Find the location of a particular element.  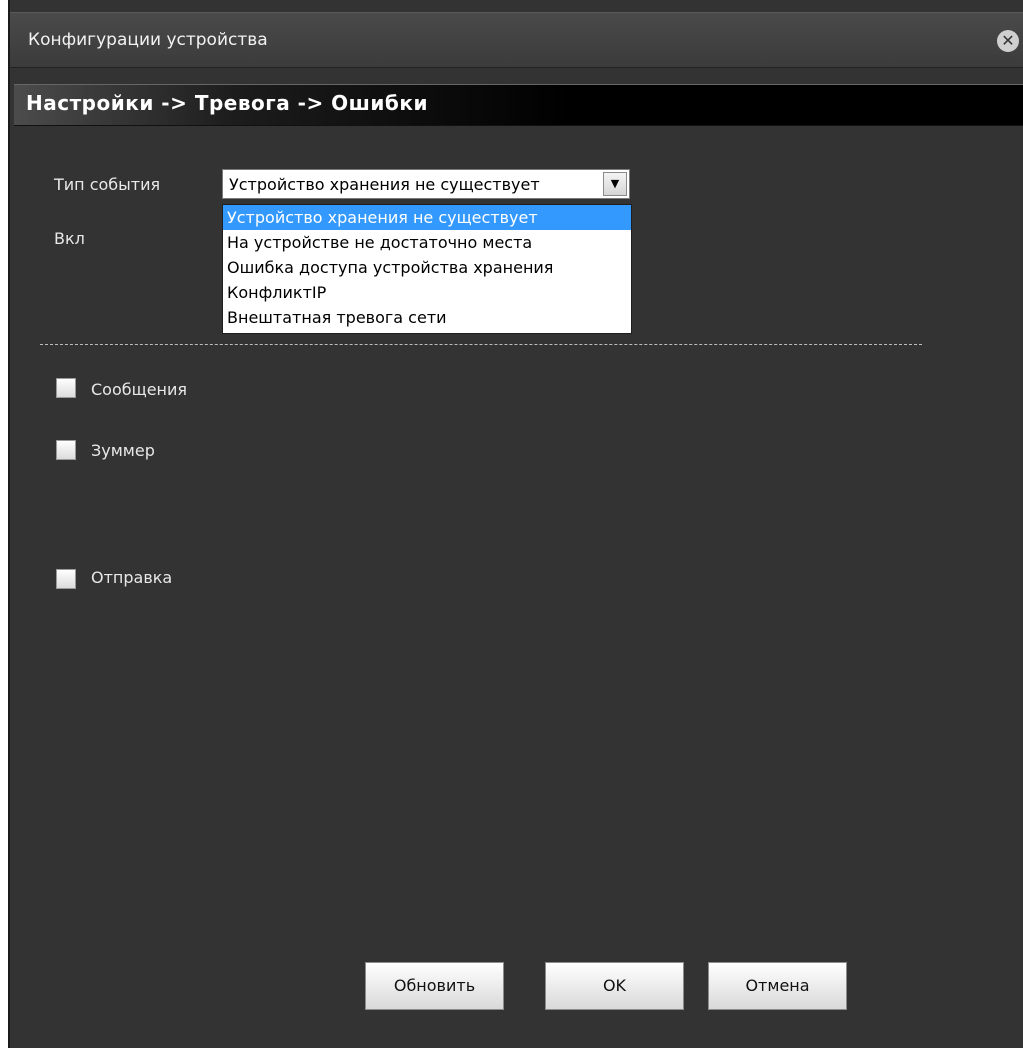

window-title: Конфигурации устройства is located at coordinates (148, 40).